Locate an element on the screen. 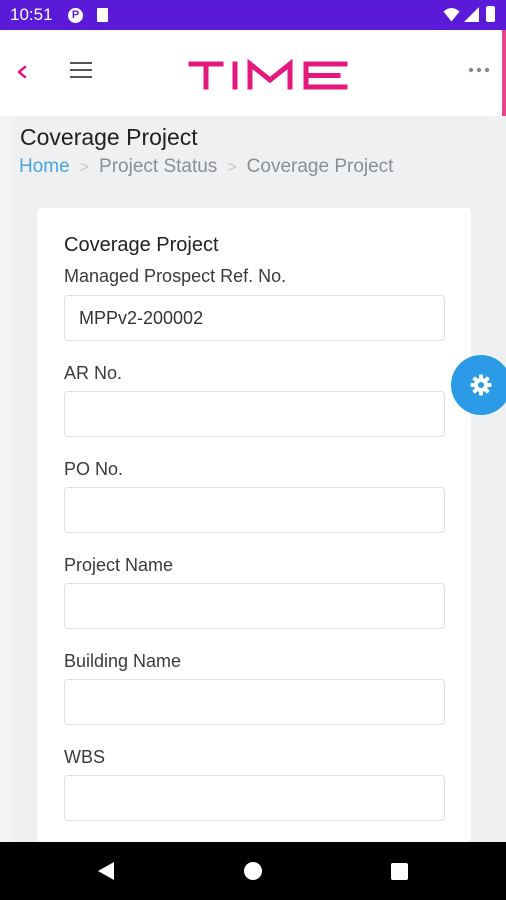 The image size is (506, 900). wbs-label: WBS is located at coordinates (85, 757).